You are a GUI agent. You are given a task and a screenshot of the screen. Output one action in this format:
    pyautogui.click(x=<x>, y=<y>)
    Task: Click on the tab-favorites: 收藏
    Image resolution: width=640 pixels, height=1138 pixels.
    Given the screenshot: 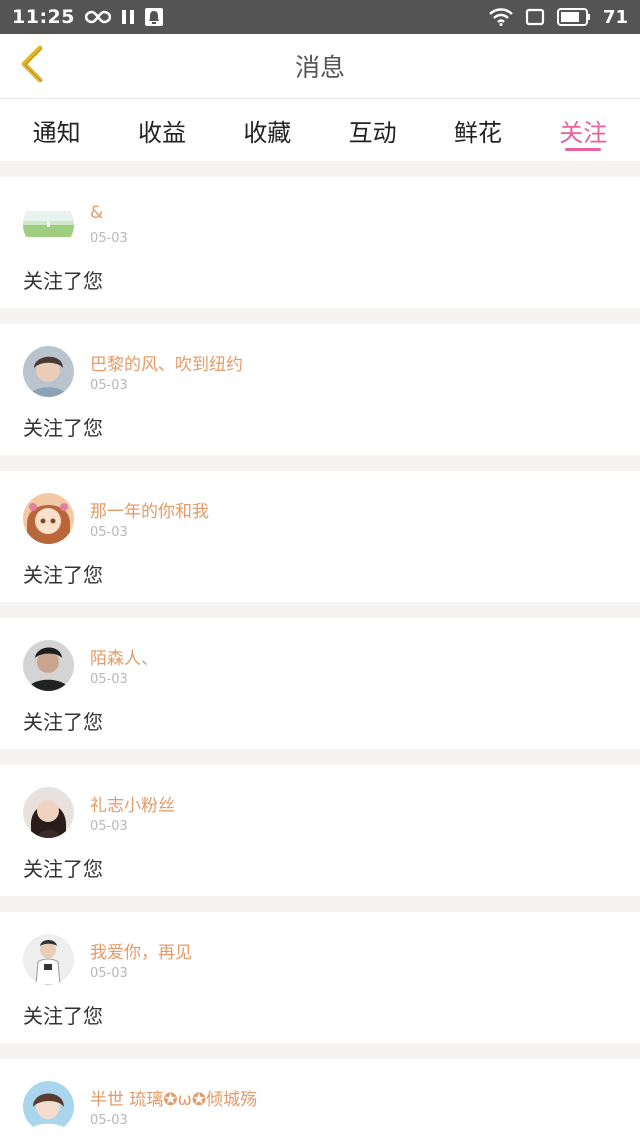 What is the action you would take?
    pyautogui.click(x=267, y=130)
    